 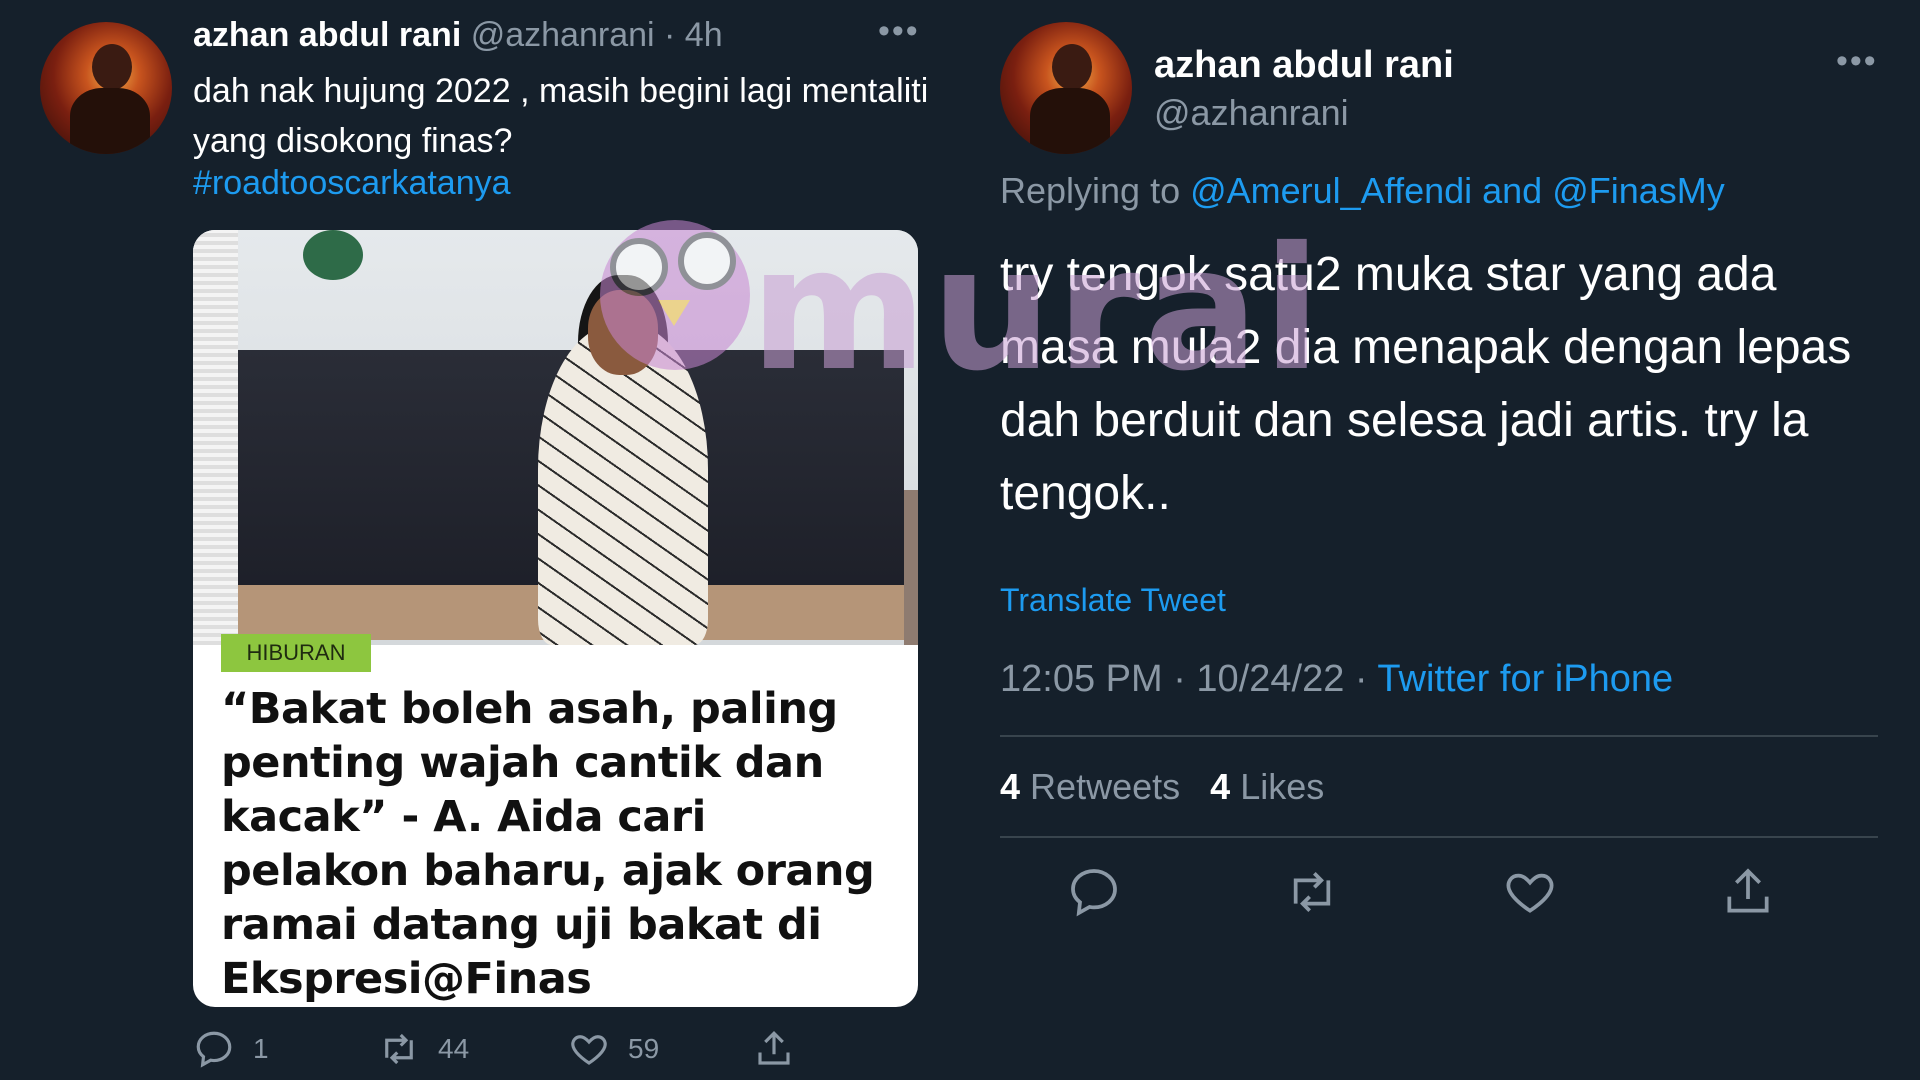 I want to click on hashtag-link: #roadtooscarkatanya, so click(x=352, y=183).